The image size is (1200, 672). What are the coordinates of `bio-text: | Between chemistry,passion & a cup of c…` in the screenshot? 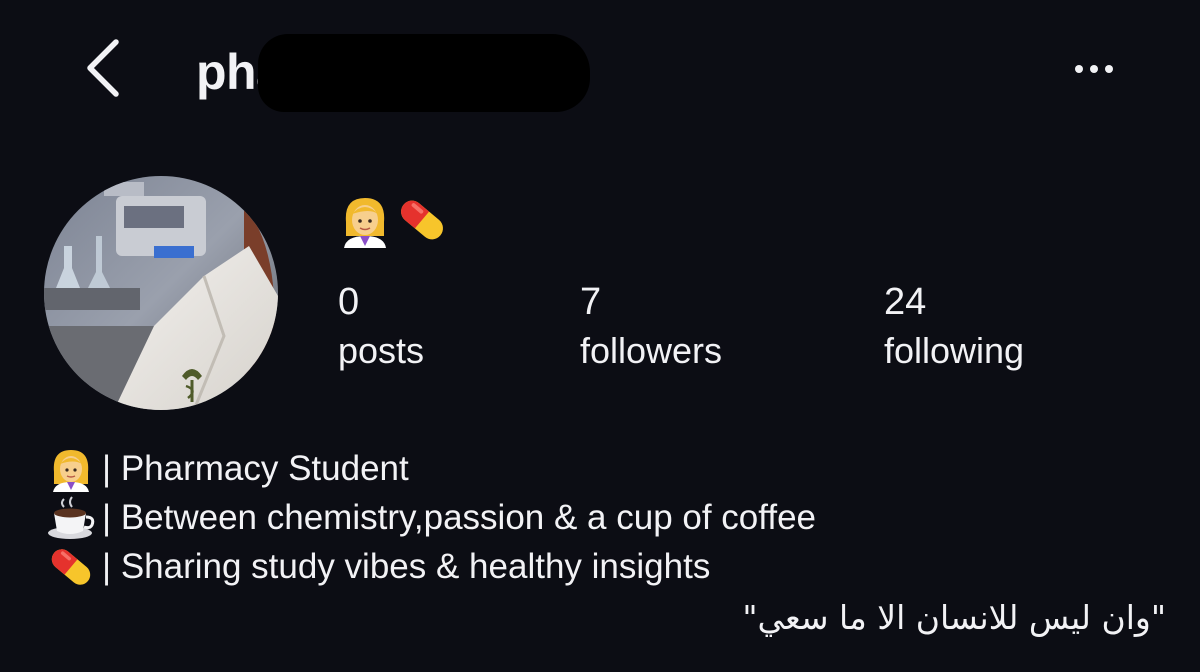 It's located at (459, 517).